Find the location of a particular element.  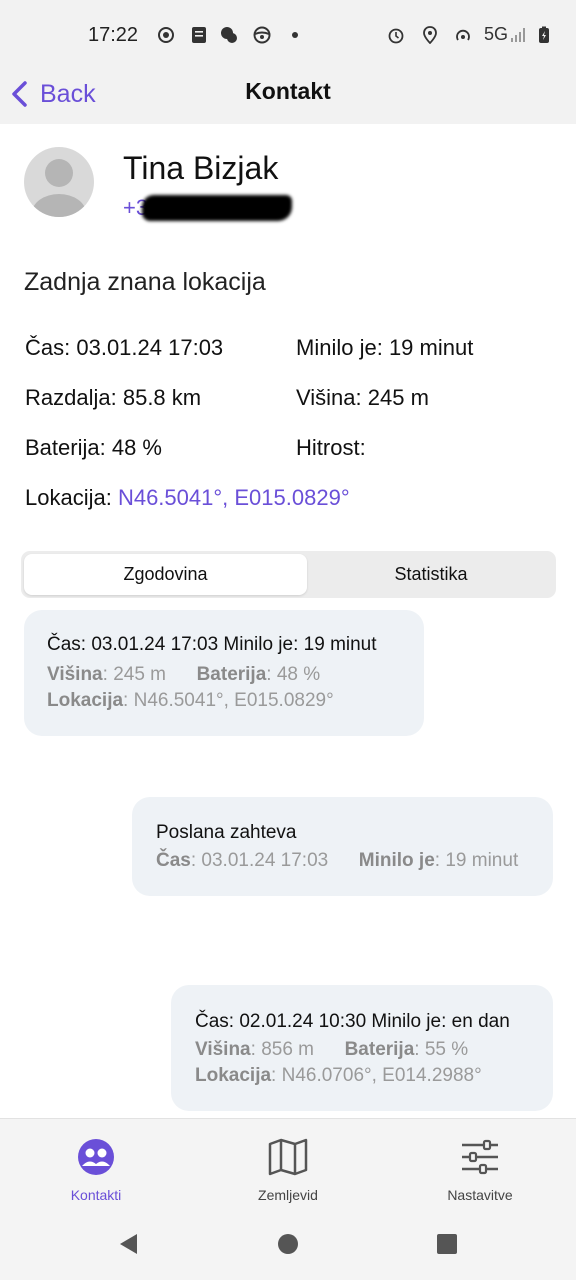

app-header: Back Kontakt is located at coordinates (288, 95).